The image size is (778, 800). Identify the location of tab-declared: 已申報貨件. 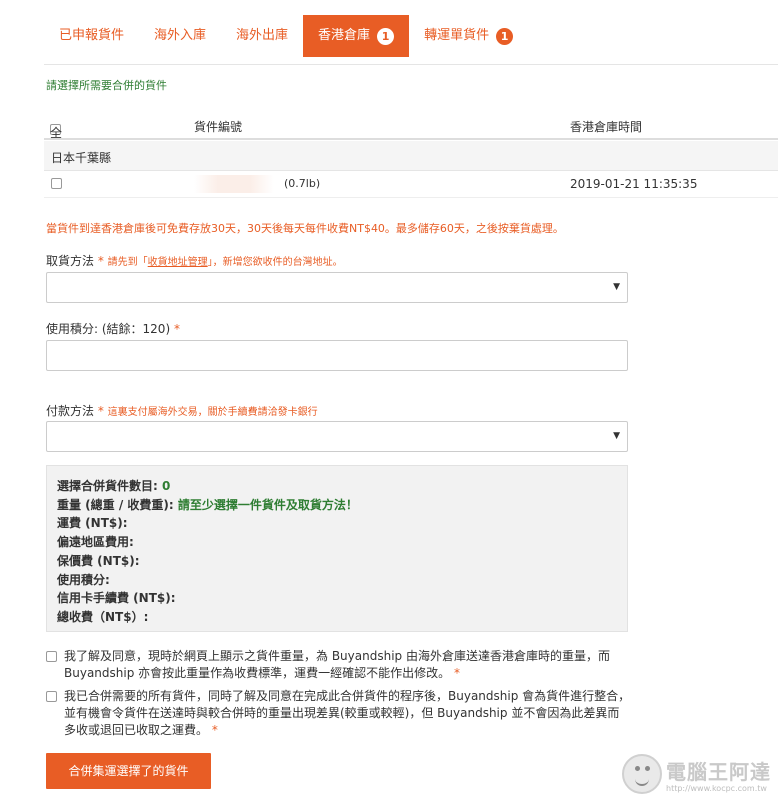
(91, 36).